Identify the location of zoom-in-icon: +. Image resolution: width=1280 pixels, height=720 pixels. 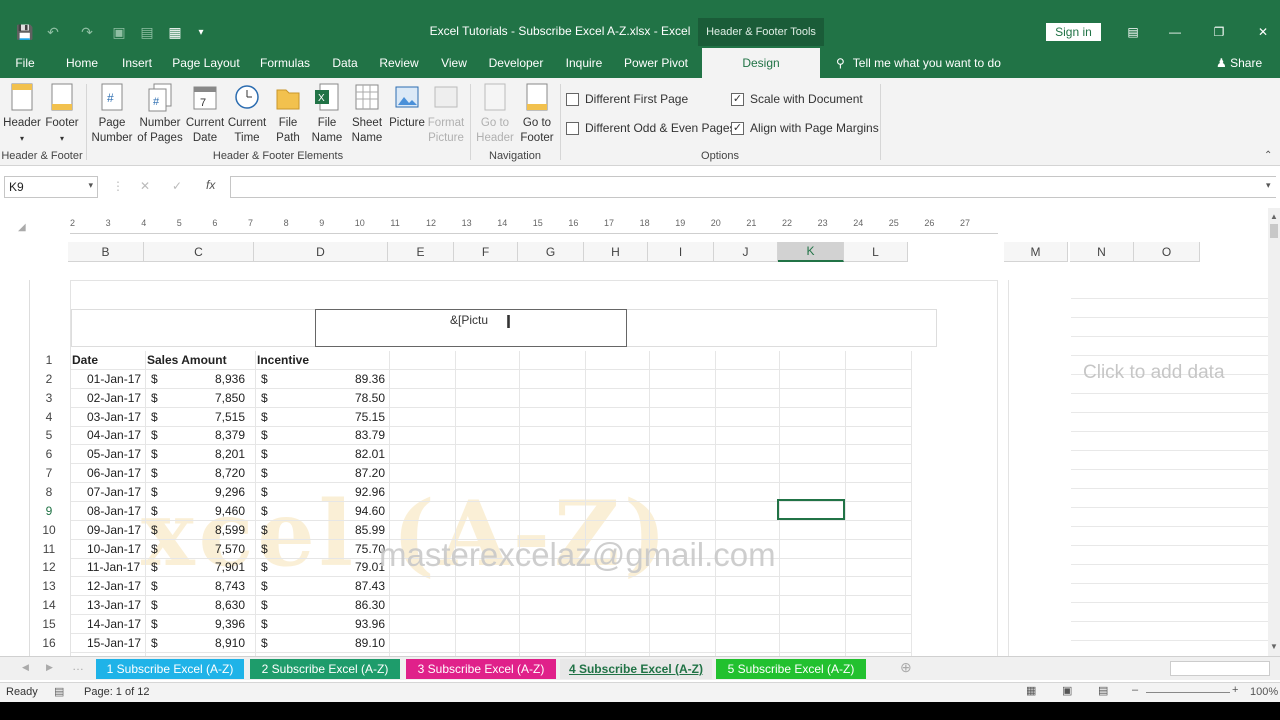
(1235, 690).